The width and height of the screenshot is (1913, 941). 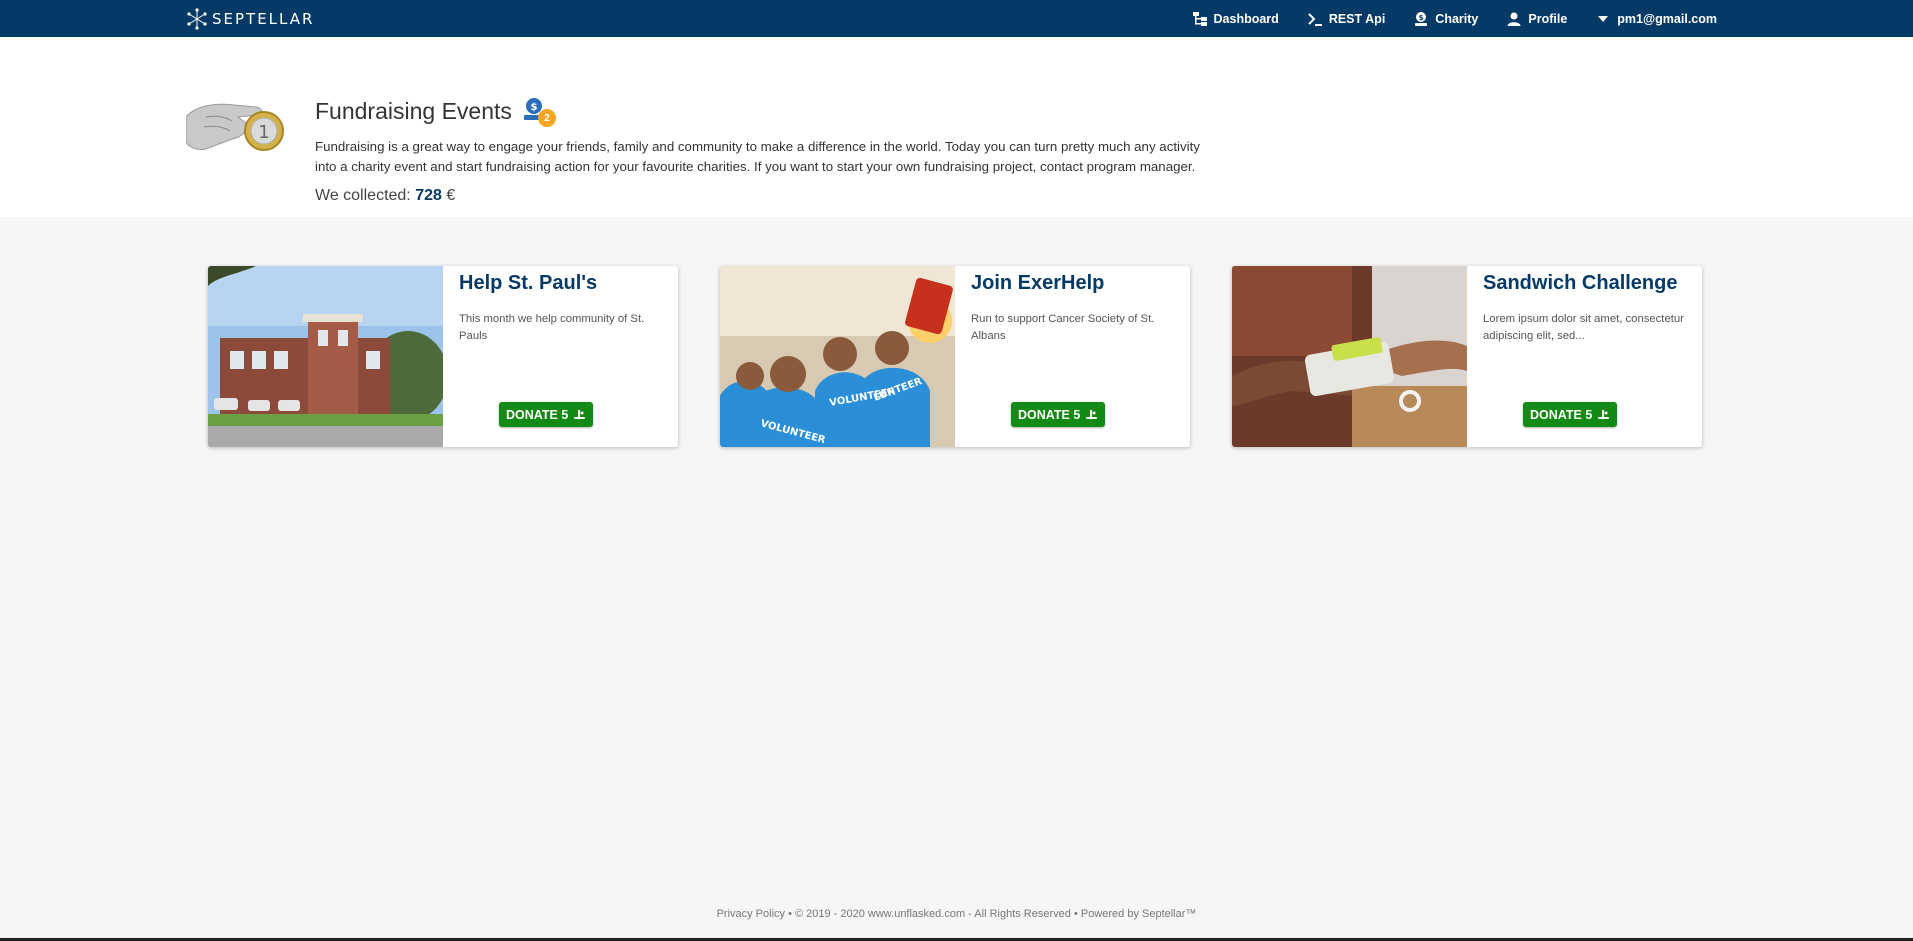 What do you see at coordinates (413, 110) in the screenshot?
I see `page-title: Fundraising Events` at bounding box center [413, 110].